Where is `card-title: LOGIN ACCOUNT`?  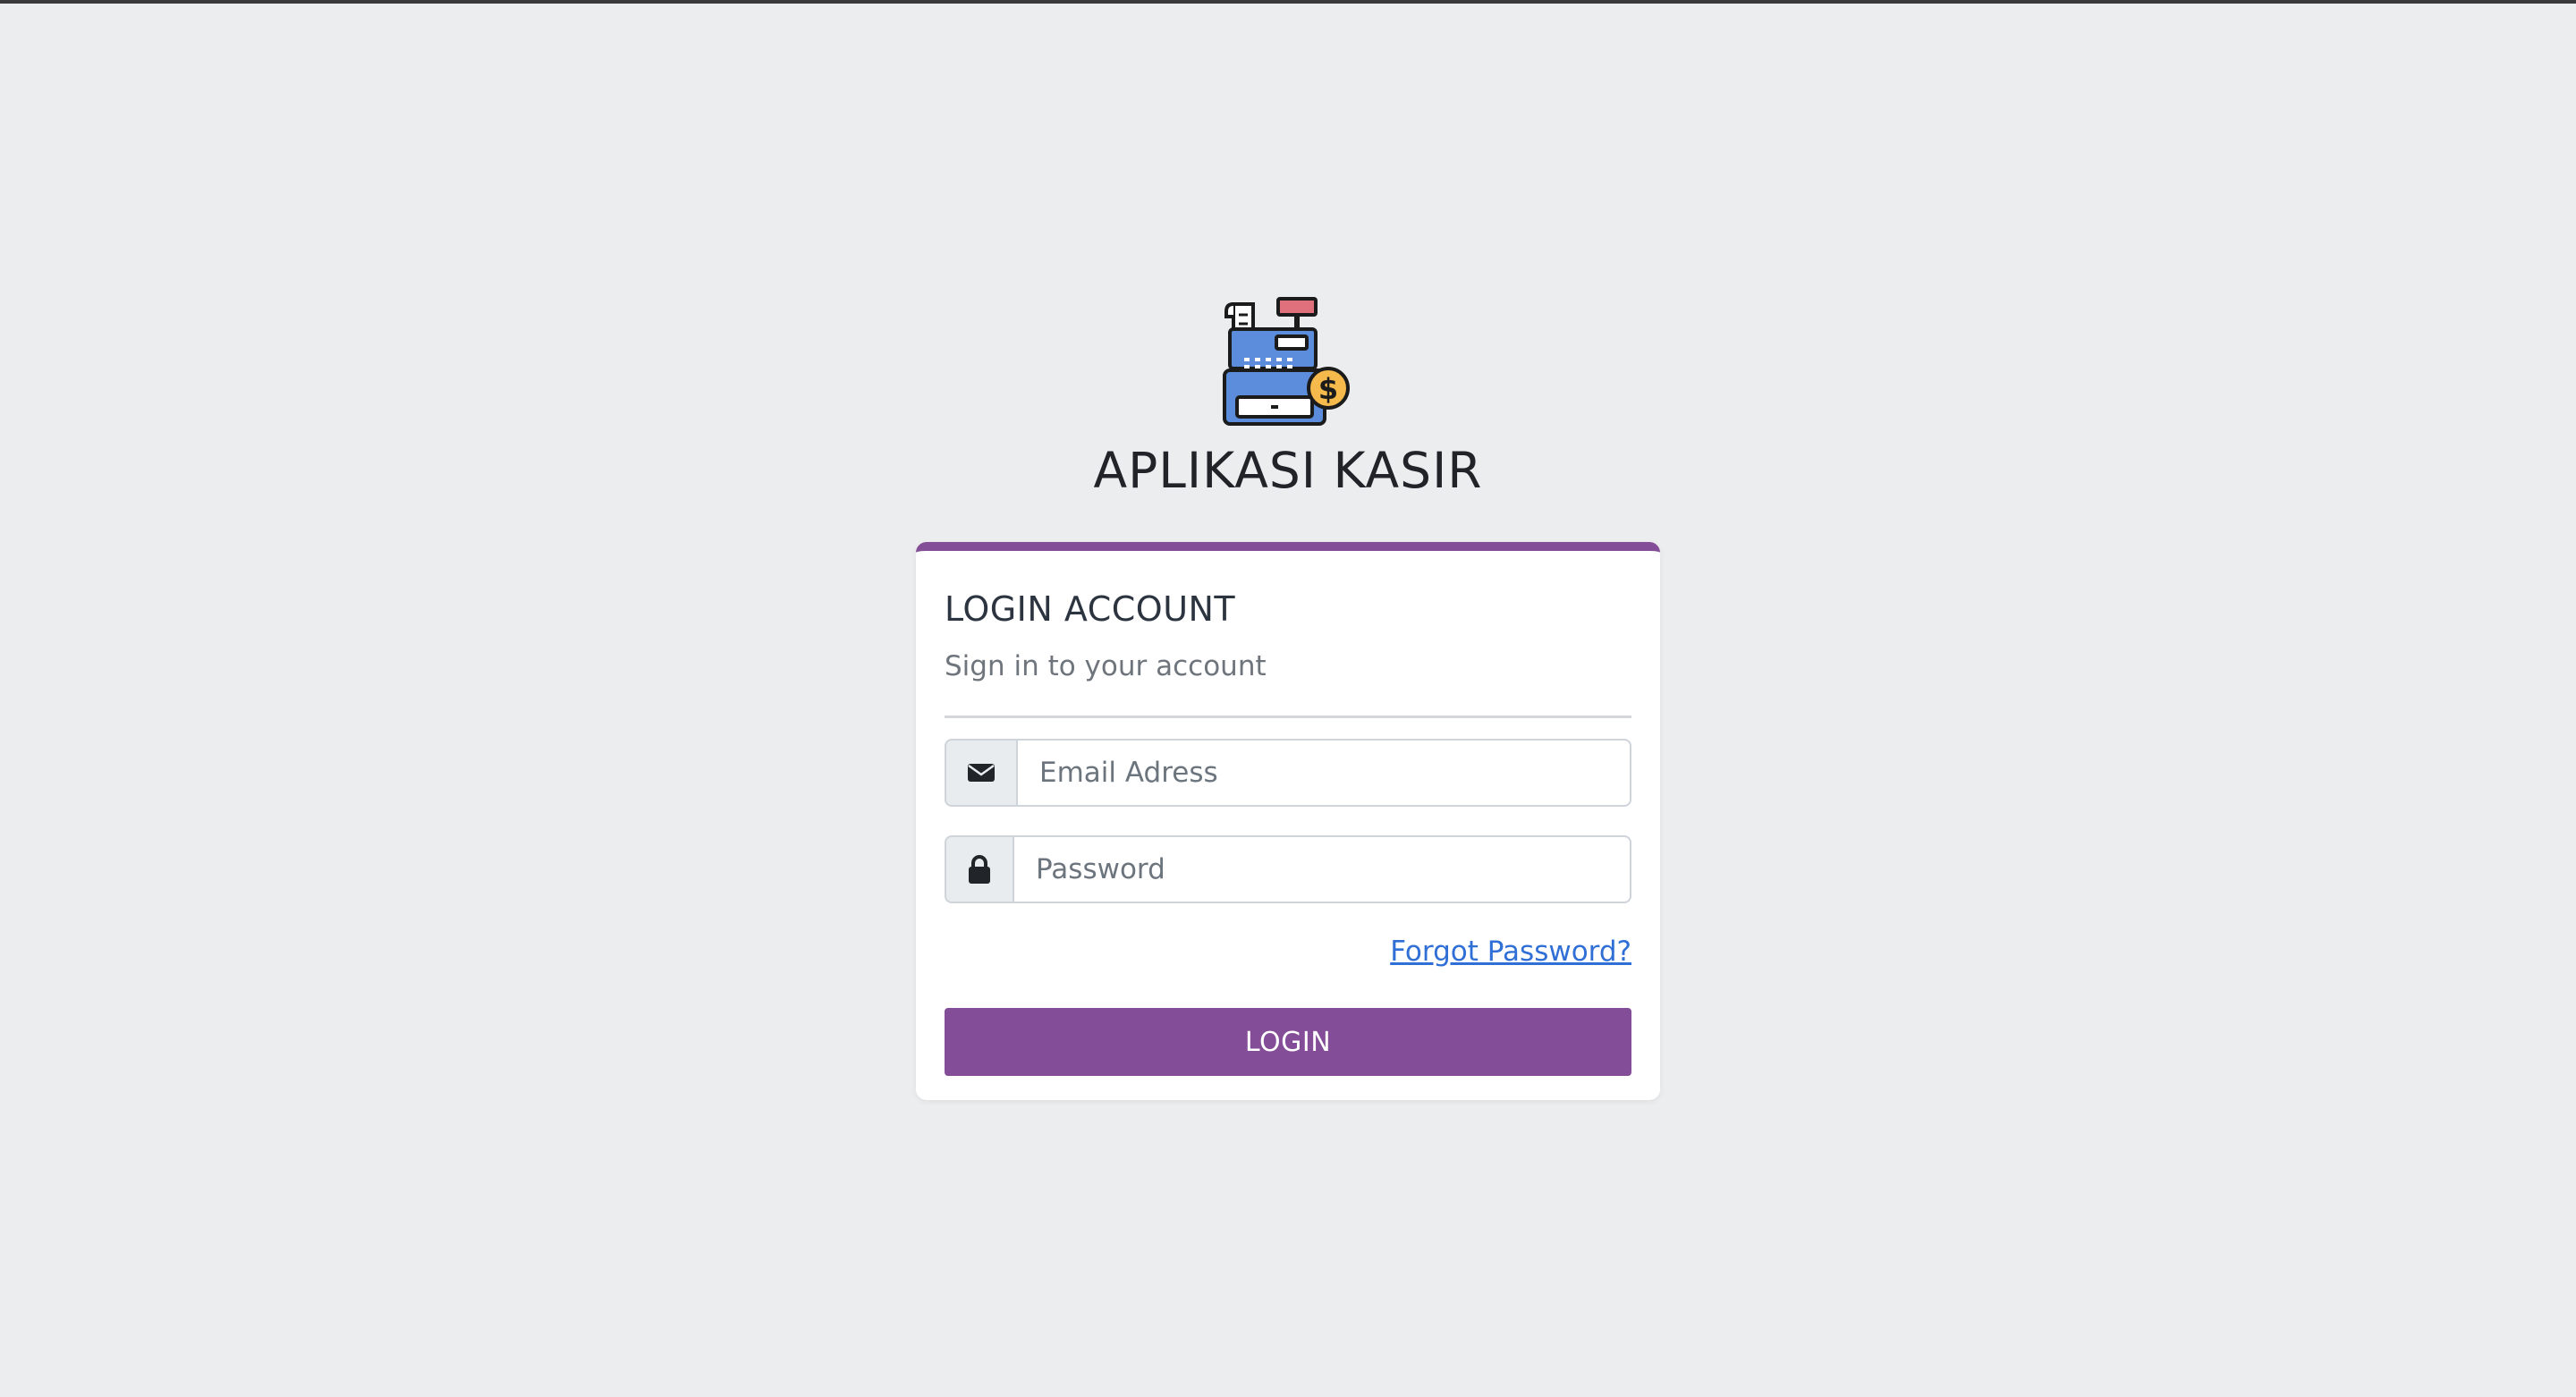 card-title: LOGIN ACCOUNT is located at coordinates (1090, 609).